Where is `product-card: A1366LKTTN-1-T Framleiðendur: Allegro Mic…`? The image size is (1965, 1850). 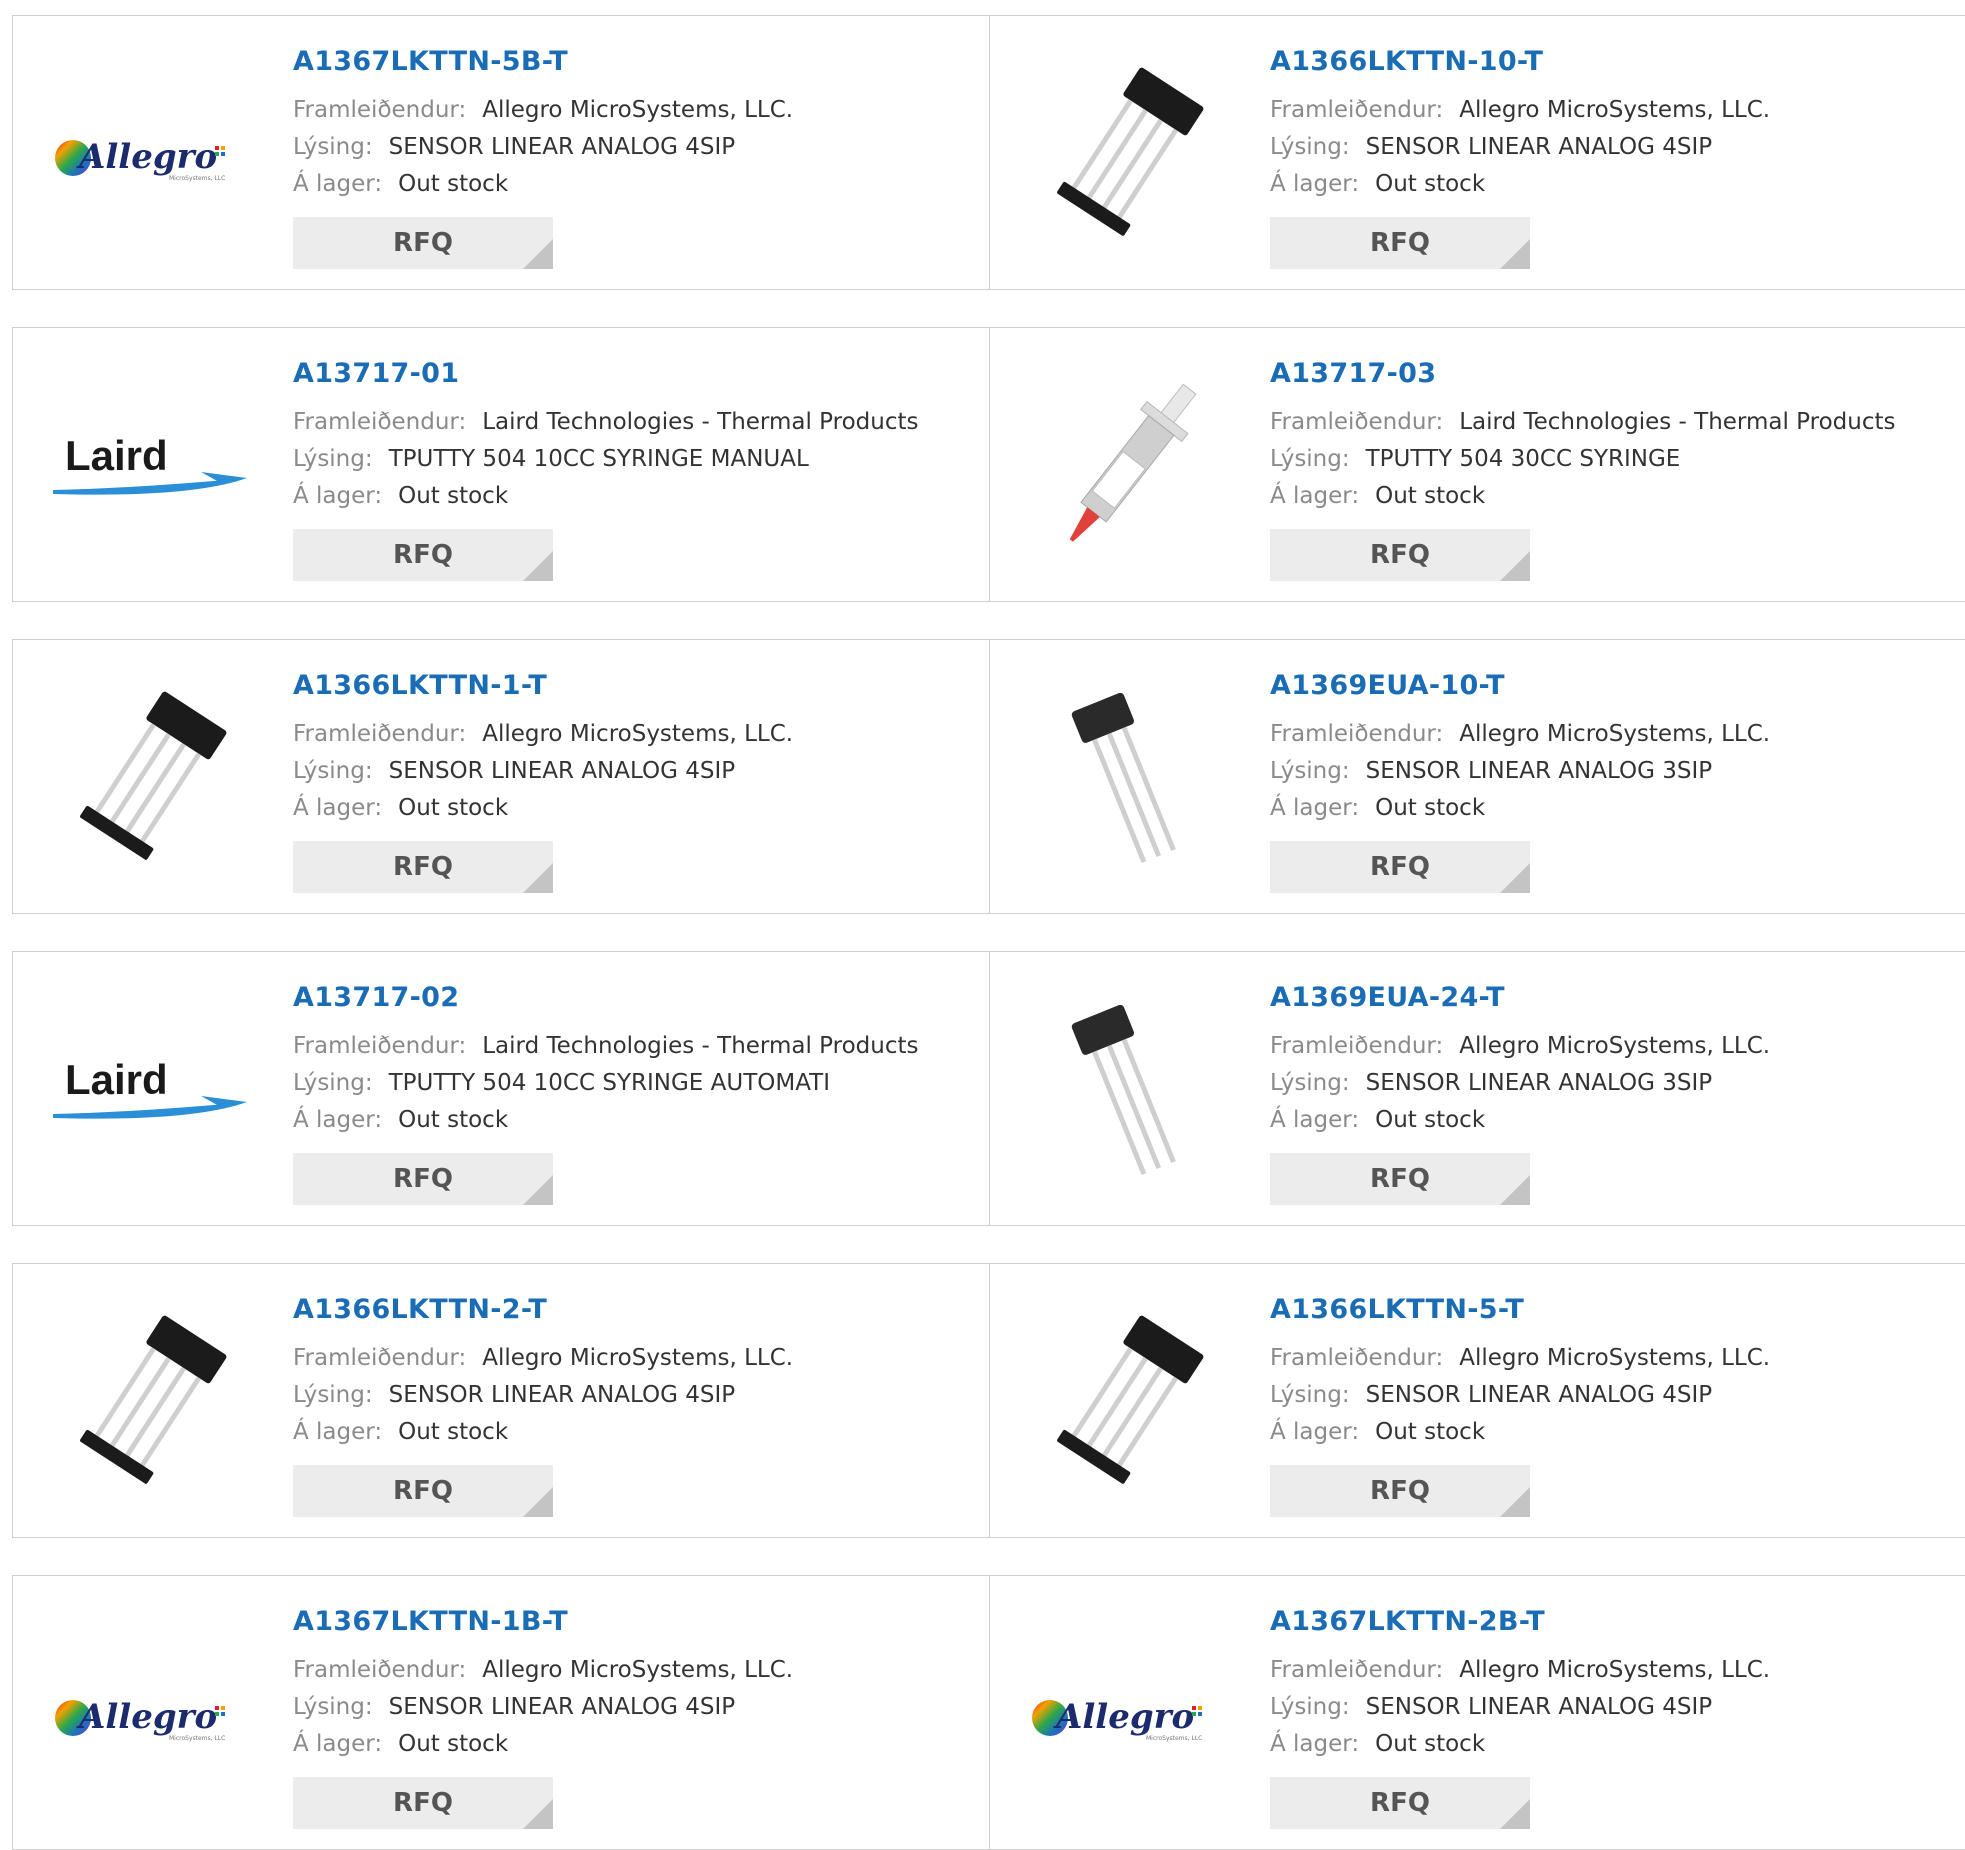 product-card: A1366LKTTN-1-T Framleiðendur: Allegro Mic… is located at coordinates (501, 776).